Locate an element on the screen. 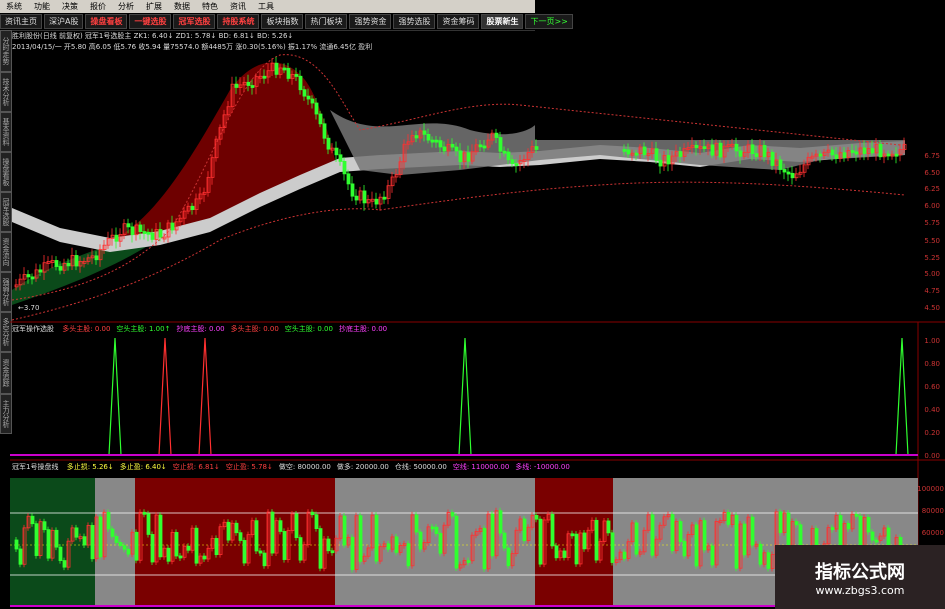 The image size is (945, 609). price-tick: 4.75 is located at coordinates (932, 291).